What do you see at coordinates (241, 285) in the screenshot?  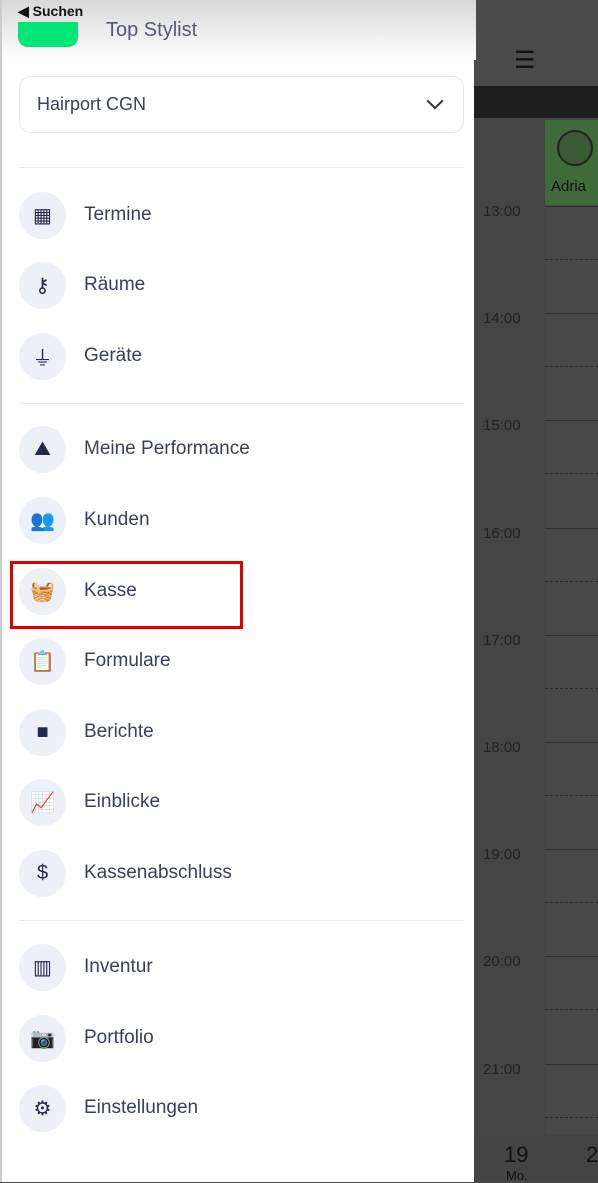 I see `menu-item-räume: ⚷ Räume` at bounding box center [241, 285].